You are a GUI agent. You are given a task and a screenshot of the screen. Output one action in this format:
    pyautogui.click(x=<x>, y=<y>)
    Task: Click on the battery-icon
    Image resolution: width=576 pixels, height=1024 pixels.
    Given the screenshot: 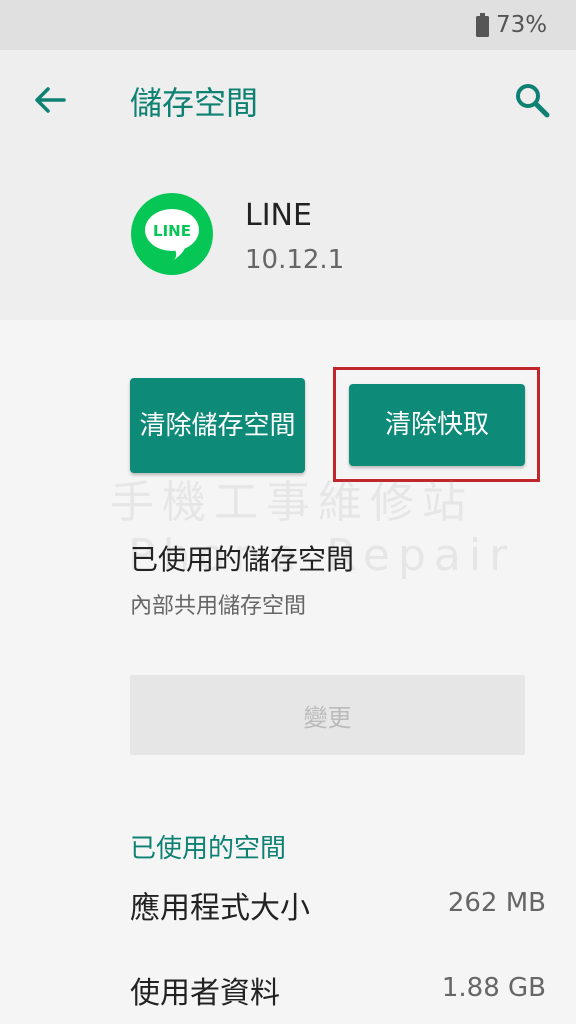 What is the action you would take?
    pyautogui.click(x=482, y=25)
    